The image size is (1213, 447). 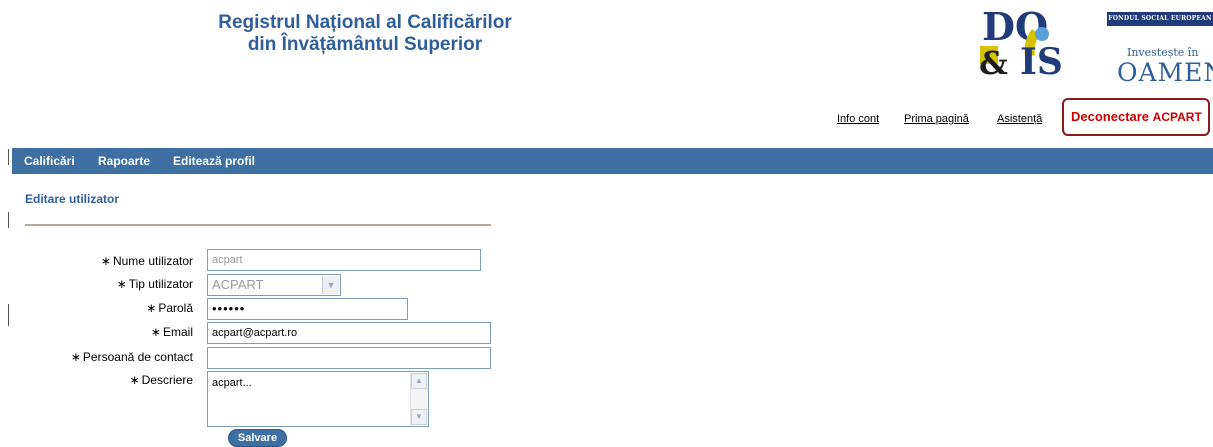 What do you see at coordinates (131, 357) in the screenshot?
I see `contact-person-label: ∗ Persoană de contact` at bounding box center [131, 357].